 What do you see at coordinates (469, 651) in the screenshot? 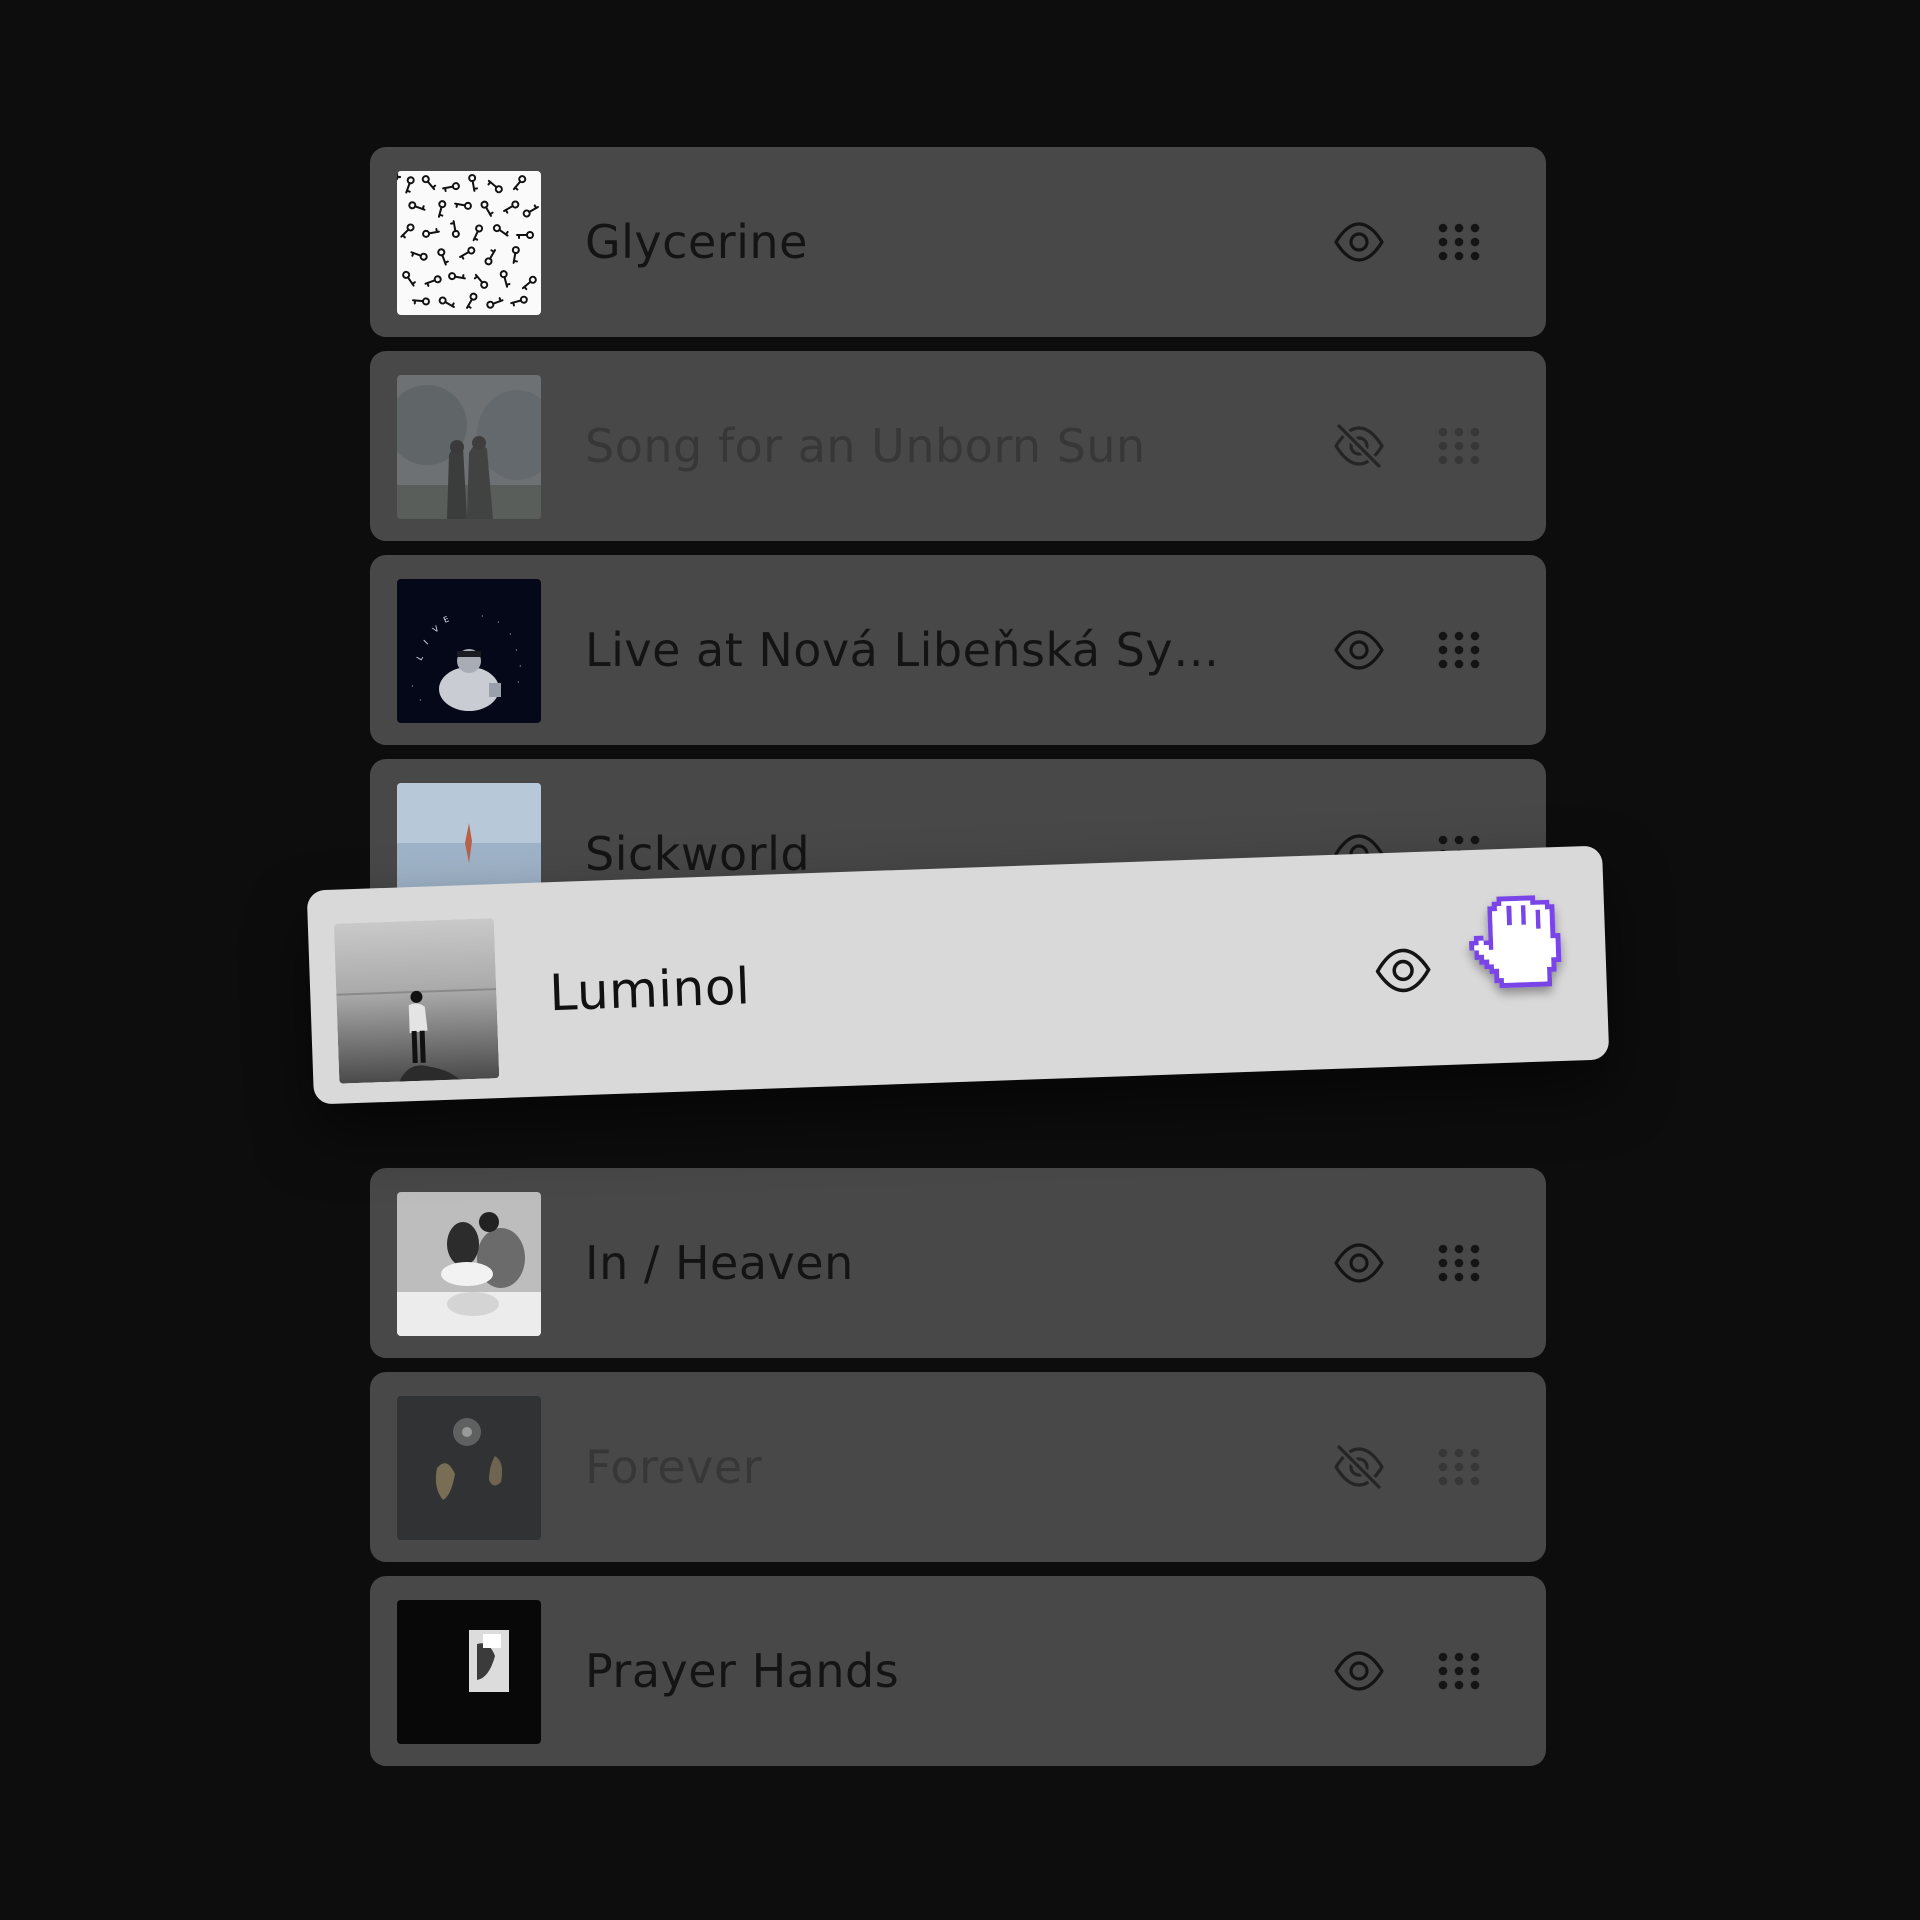
I see `album-thumbnail: L I V E · · · · · · · ·` at bounding box center [469, 651].